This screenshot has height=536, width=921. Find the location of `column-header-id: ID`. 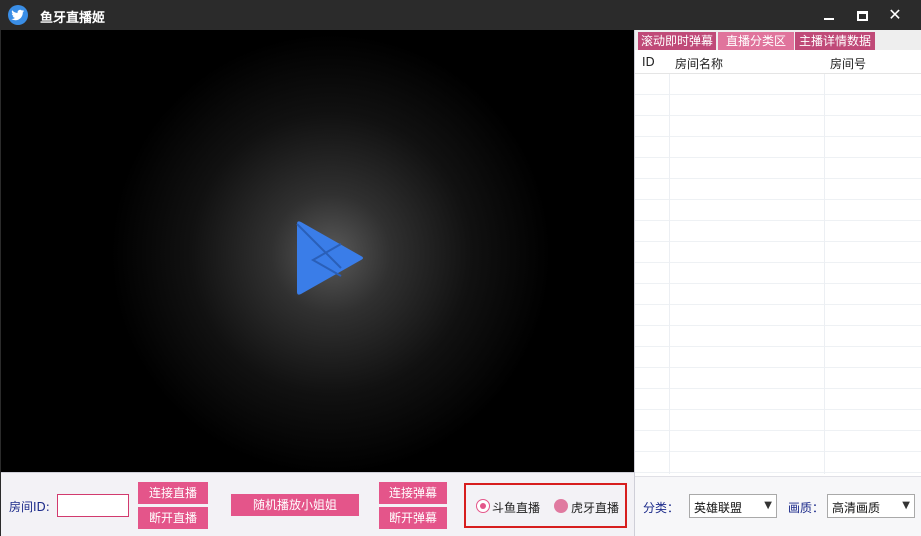

column-header-id: ID is located at coordinates (648, 62).